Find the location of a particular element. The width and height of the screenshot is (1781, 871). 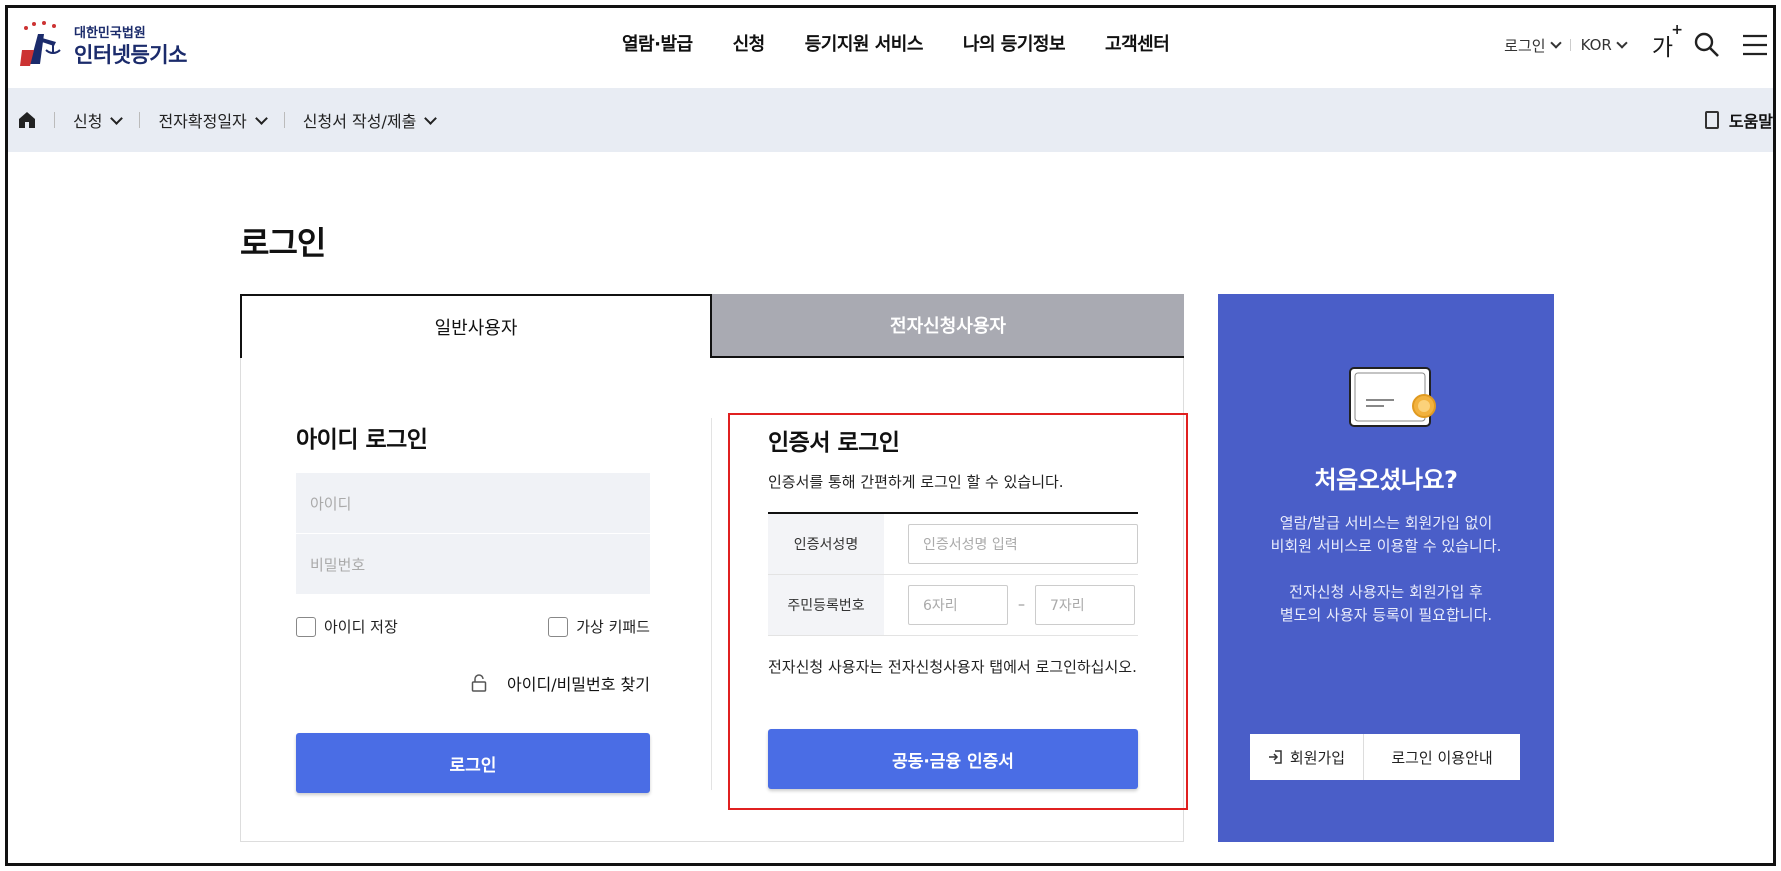

login-link-label: 로그인 is located at coordinates (1525, 45).